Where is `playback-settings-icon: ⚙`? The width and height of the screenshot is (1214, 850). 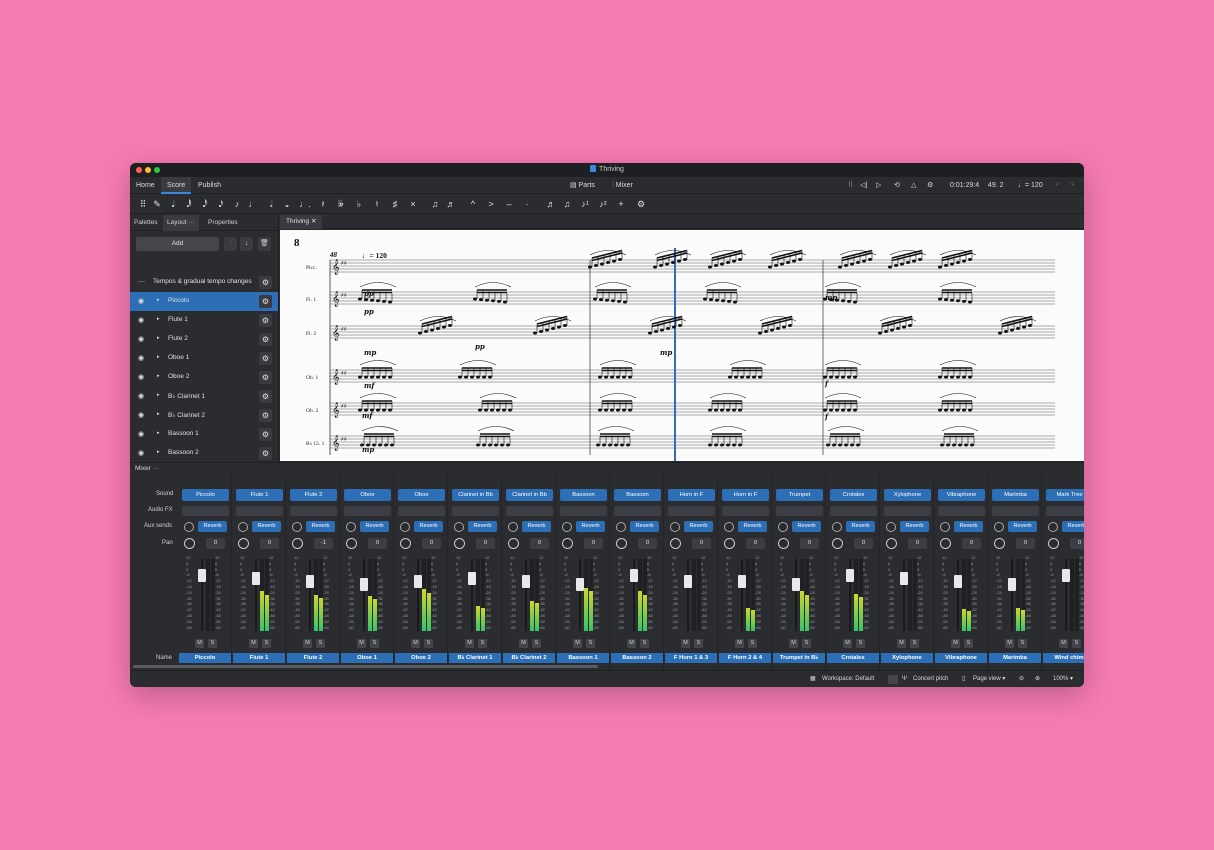
playback-settings-icon: ⚙ is located at coordinates (930, 185).